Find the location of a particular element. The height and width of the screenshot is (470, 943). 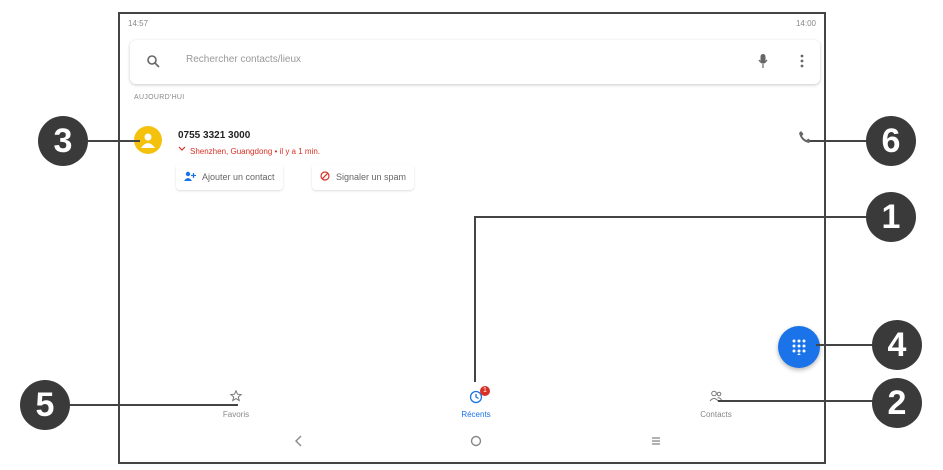

search-icon is located at coordinates (153, 63).